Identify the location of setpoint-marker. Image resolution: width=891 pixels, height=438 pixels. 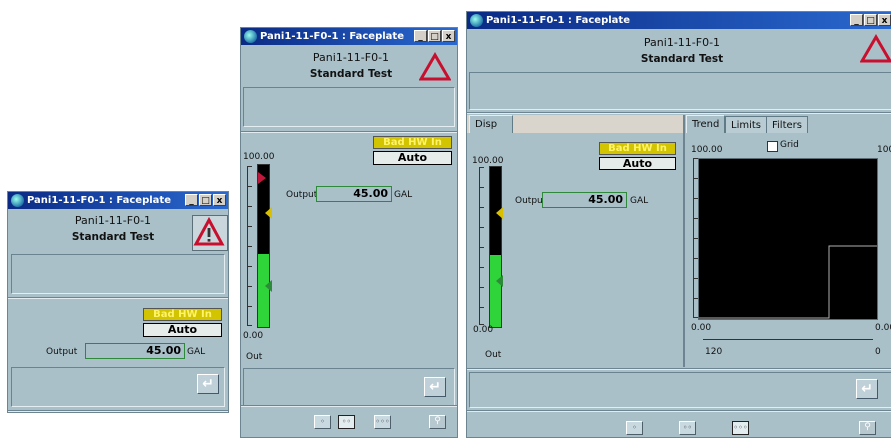
(268, 213).